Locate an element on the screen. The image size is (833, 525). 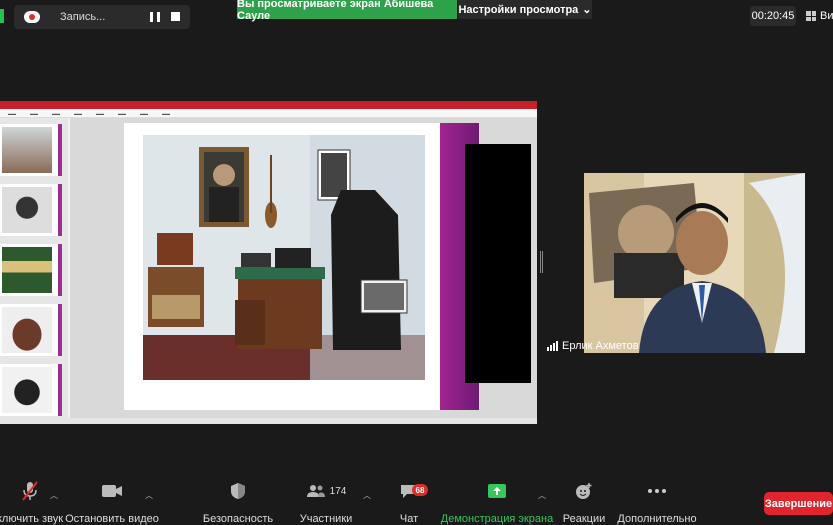
meeting-status-indicator is located at coordinates (2, 16).